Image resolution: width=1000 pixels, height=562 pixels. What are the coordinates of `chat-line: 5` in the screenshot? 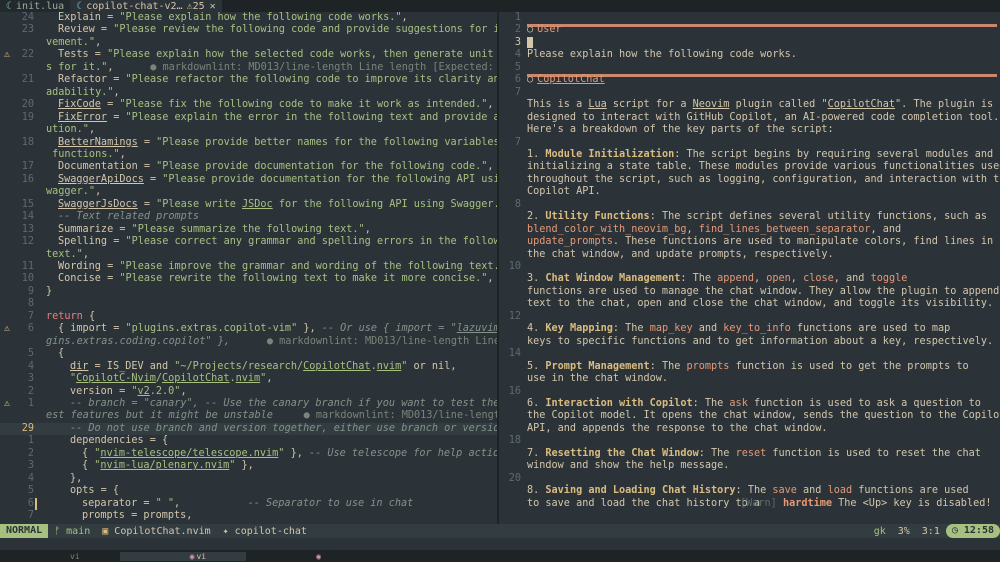 It's located at (749, 68).